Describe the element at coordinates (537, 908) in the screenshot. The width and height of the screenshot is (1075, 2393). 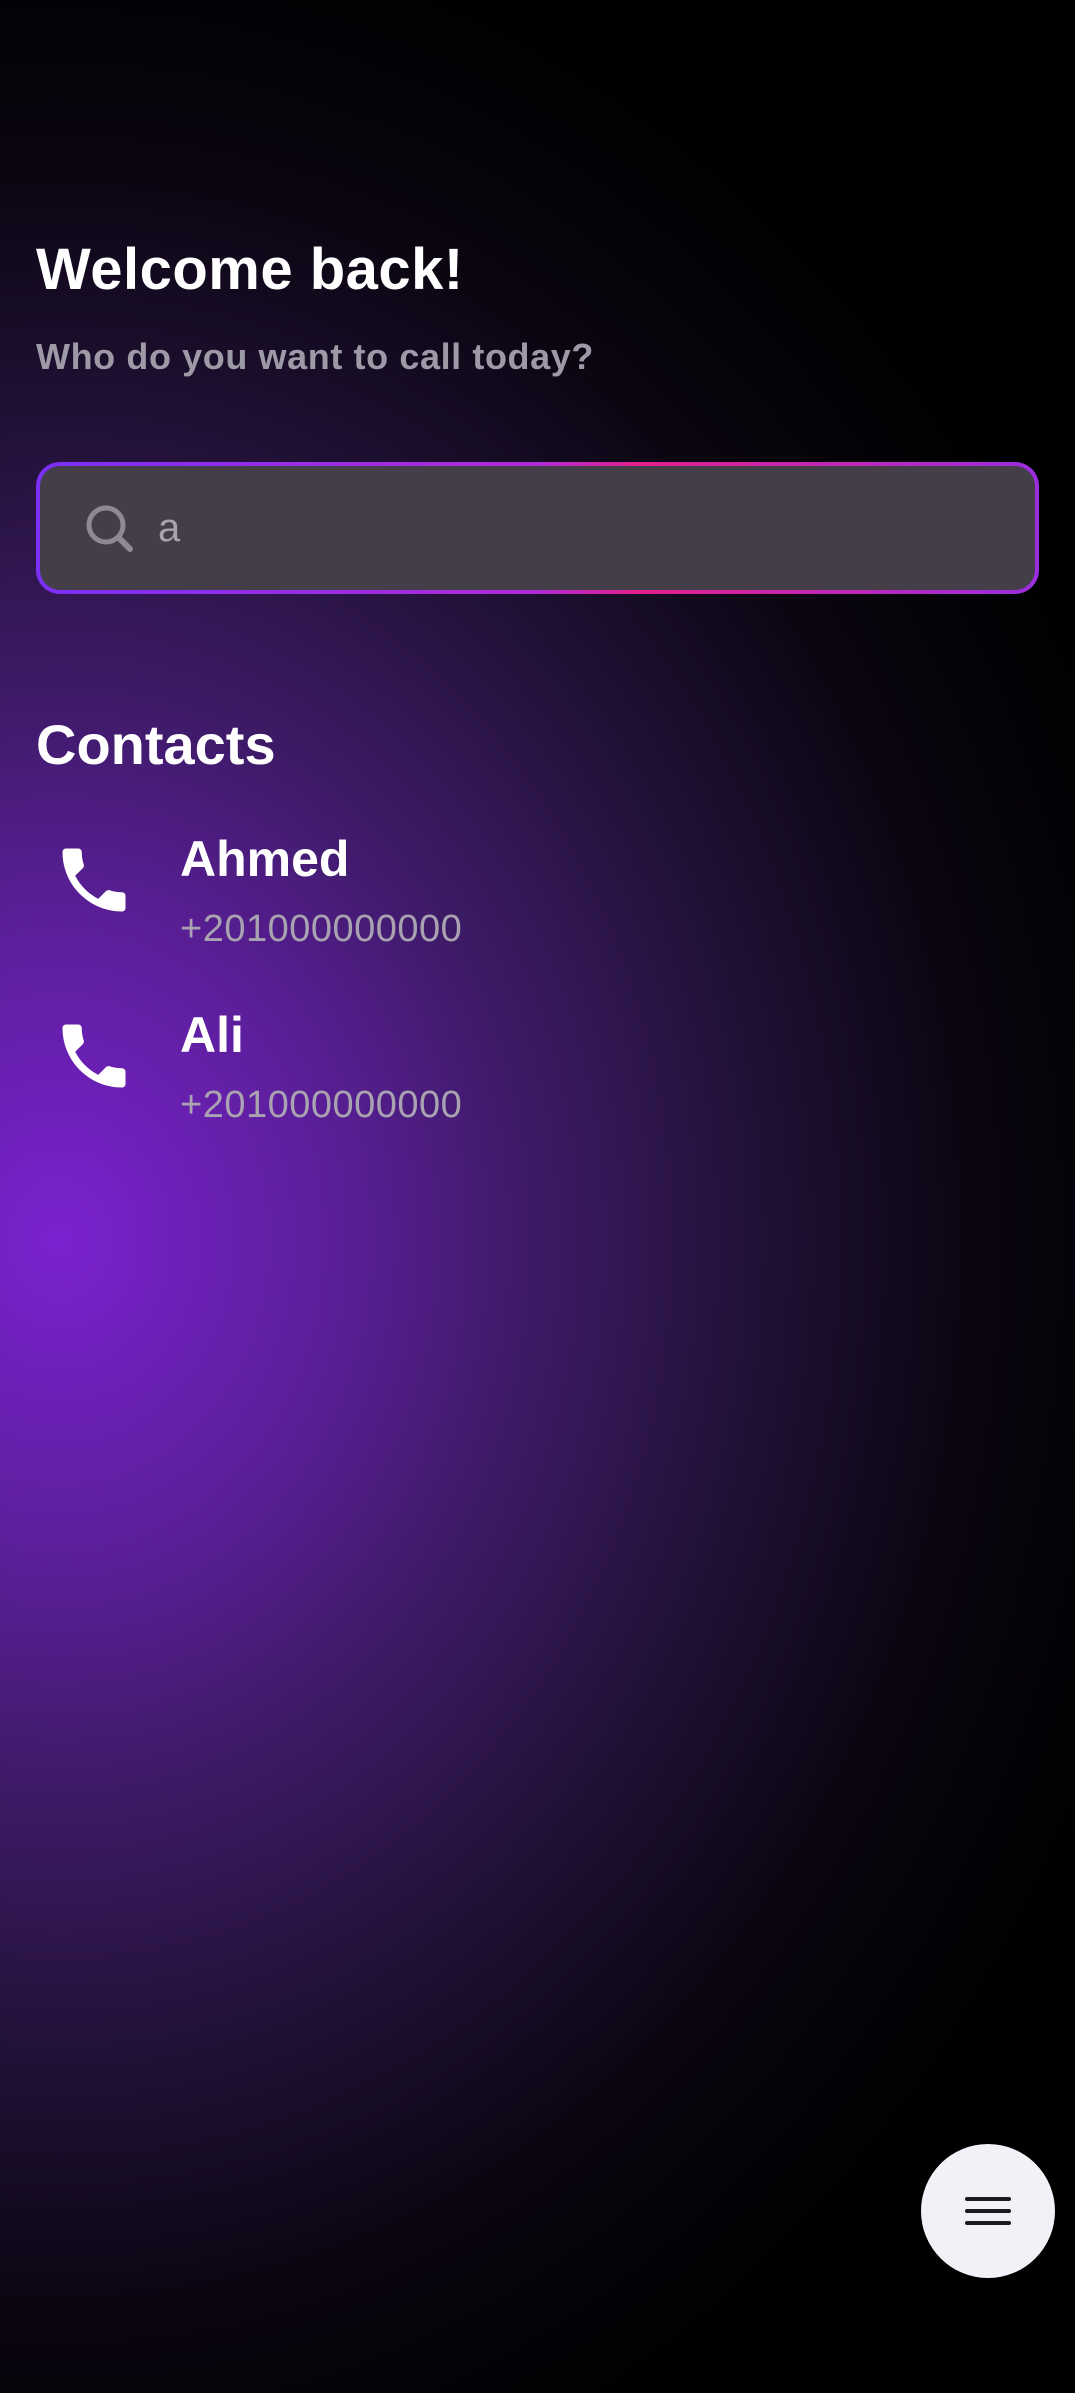
I see `contact-item-ahmed: Ahmed +201000000000` at that location.